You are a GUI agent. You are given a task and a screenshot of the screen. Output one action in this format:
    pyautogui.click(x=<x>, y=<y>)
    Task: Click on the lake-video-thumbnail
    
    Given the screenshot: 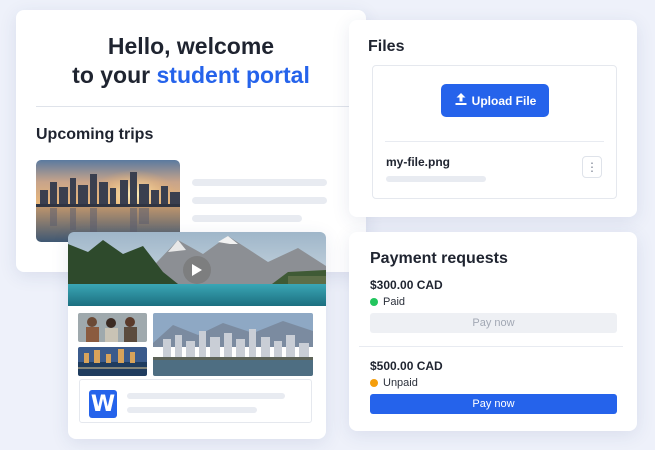 What is the action you would take?
    pyautogui.click(x=197, y=269)
    